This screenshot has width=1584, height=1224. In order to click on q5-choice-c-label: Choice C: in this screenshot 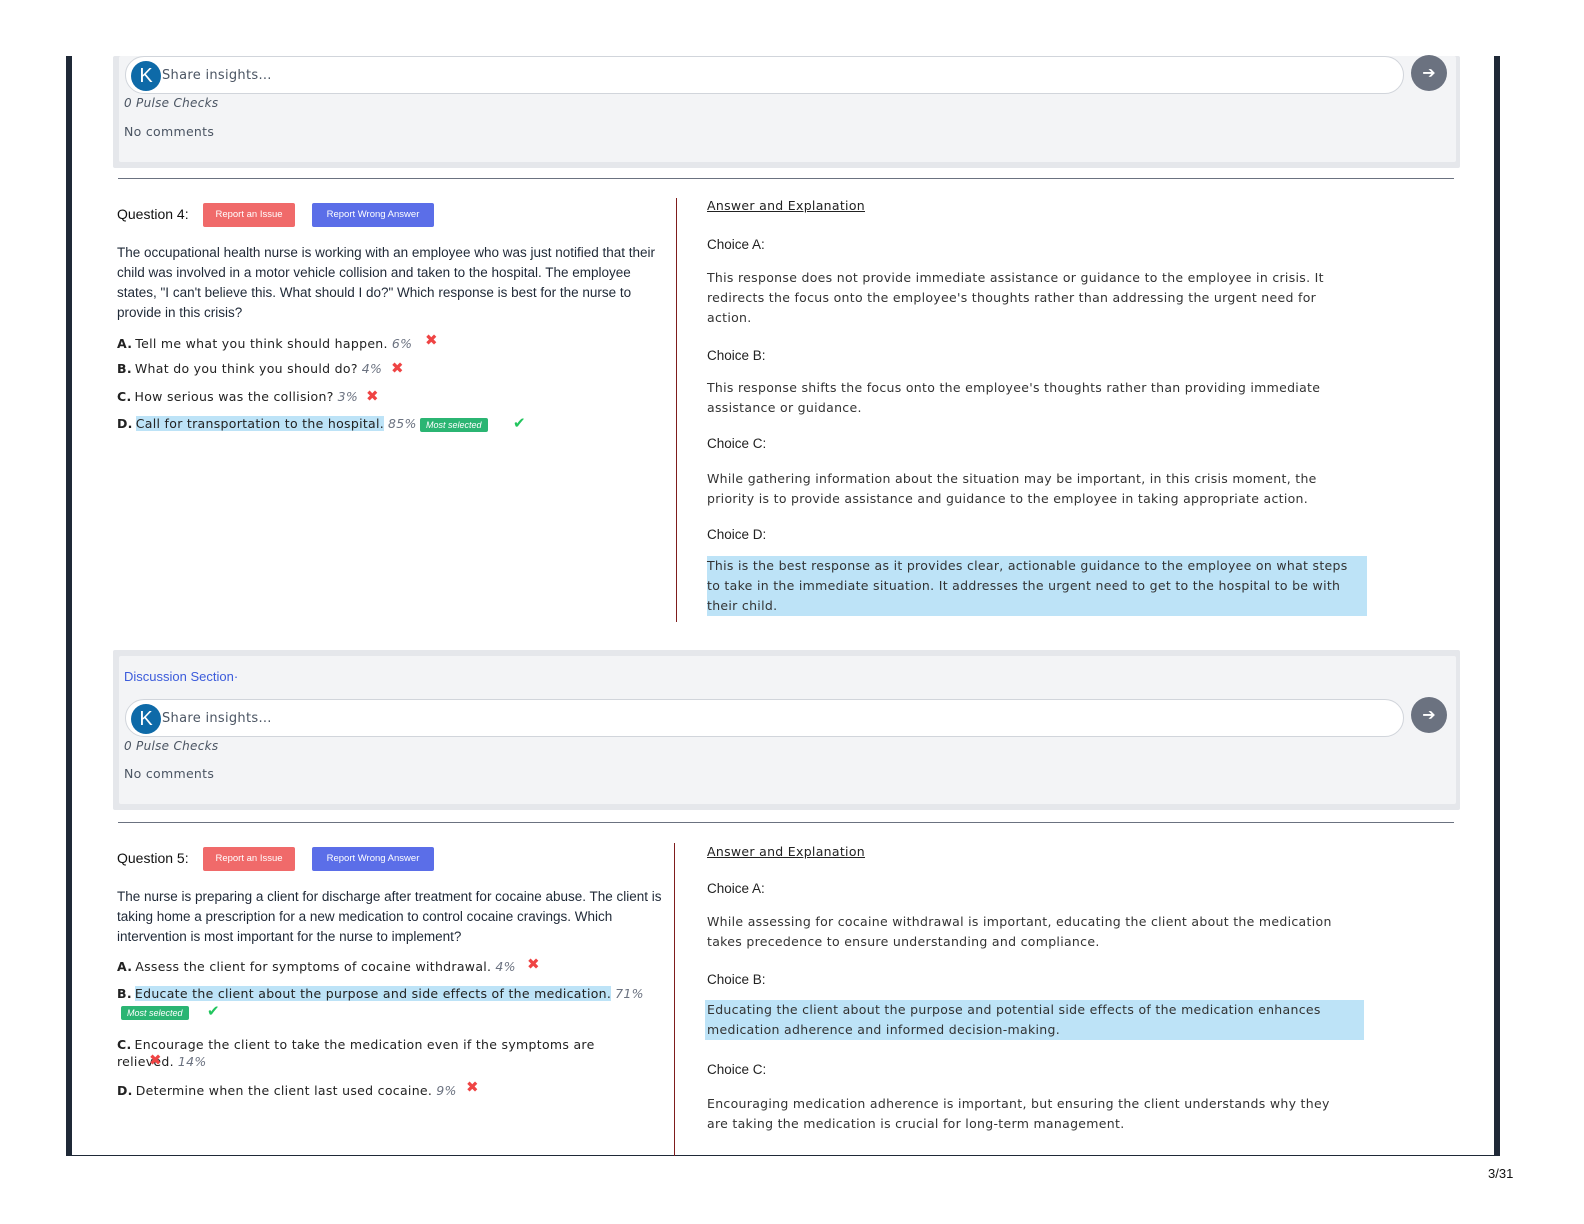, I will do `click(737, 1069)`.